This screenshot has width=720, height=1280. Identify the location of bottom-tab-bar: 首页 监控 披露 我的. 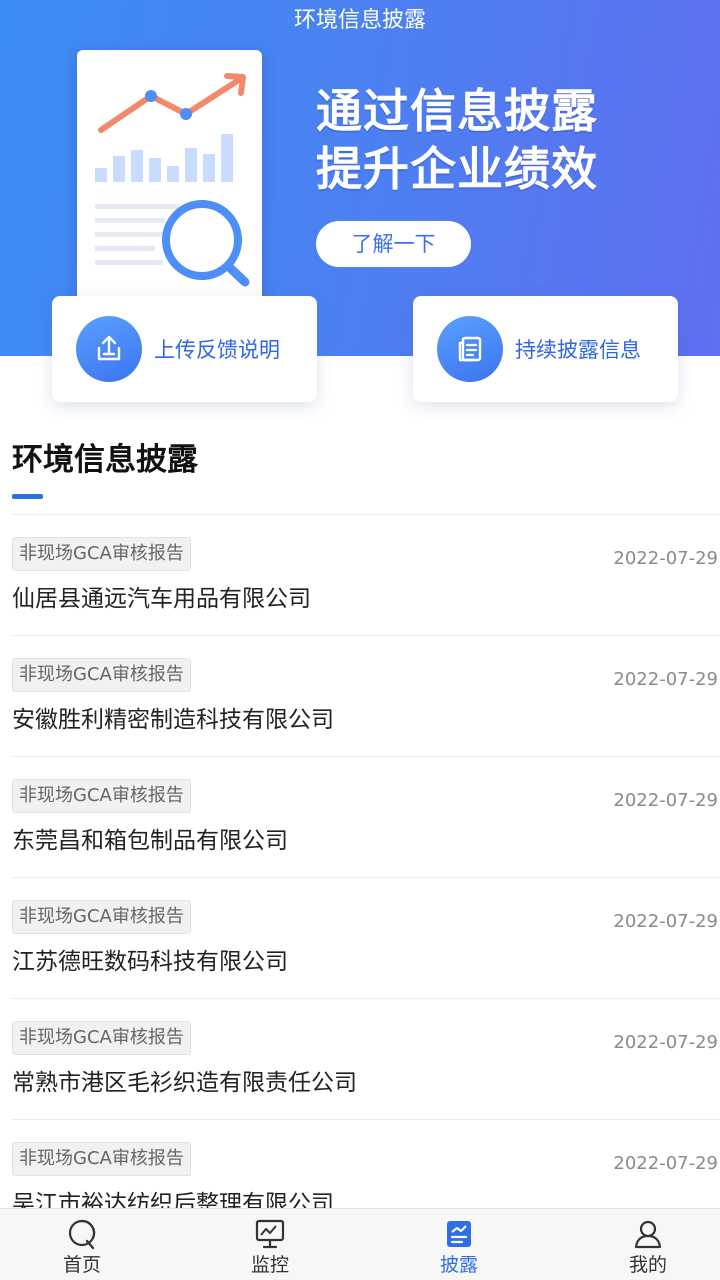
(360, 1244).